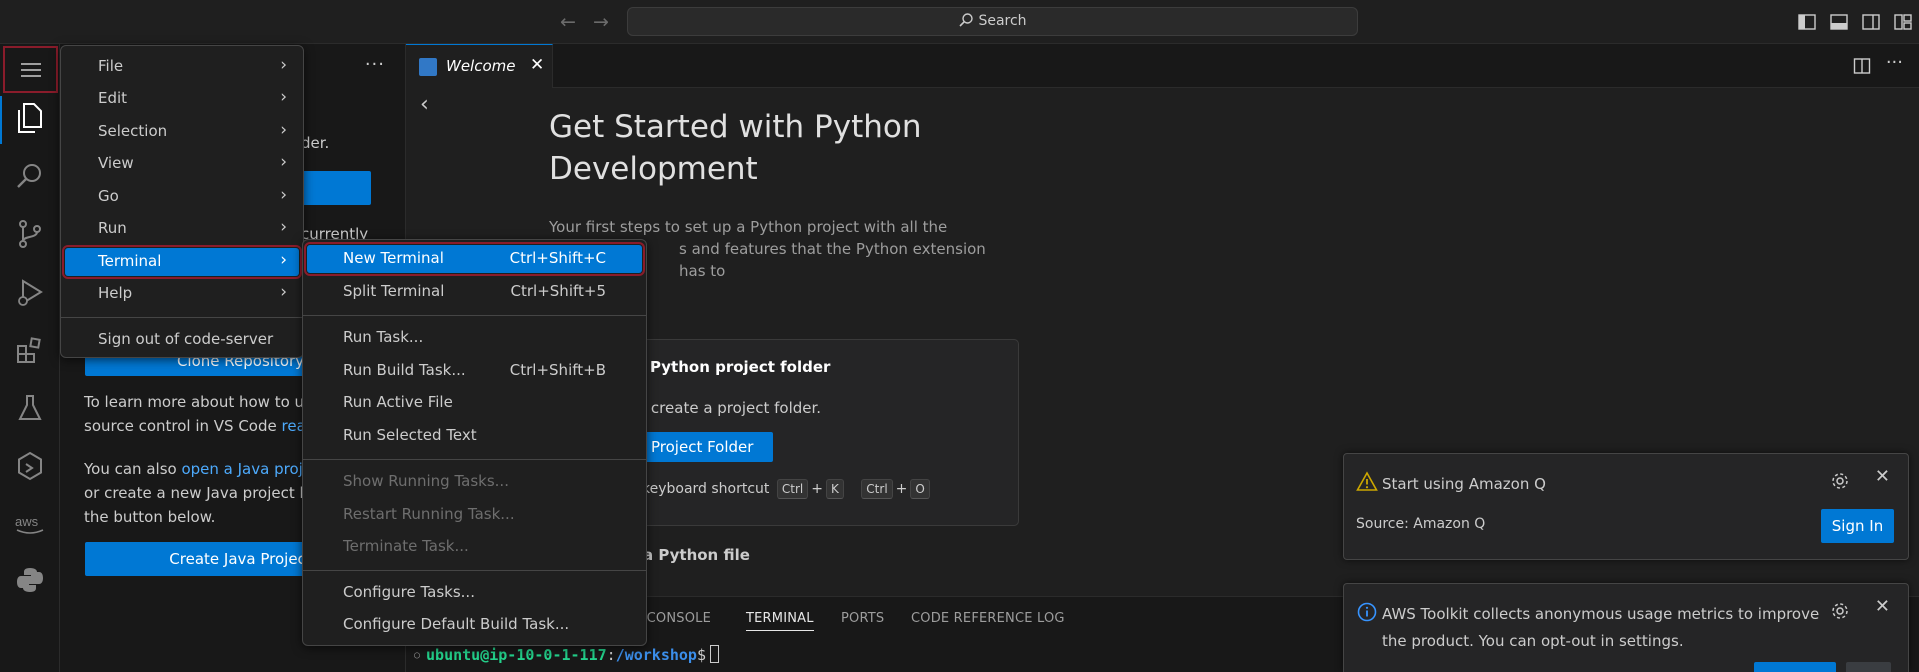 The image size is (1919, 672). I want to click on secondary-action-button, so click(1868, 667).